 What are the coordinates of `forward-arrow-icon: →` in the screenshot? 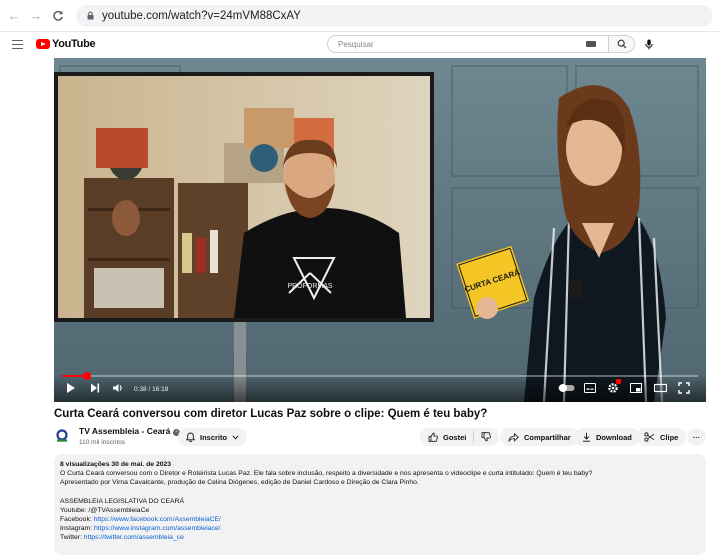 It's located at (36, 16).